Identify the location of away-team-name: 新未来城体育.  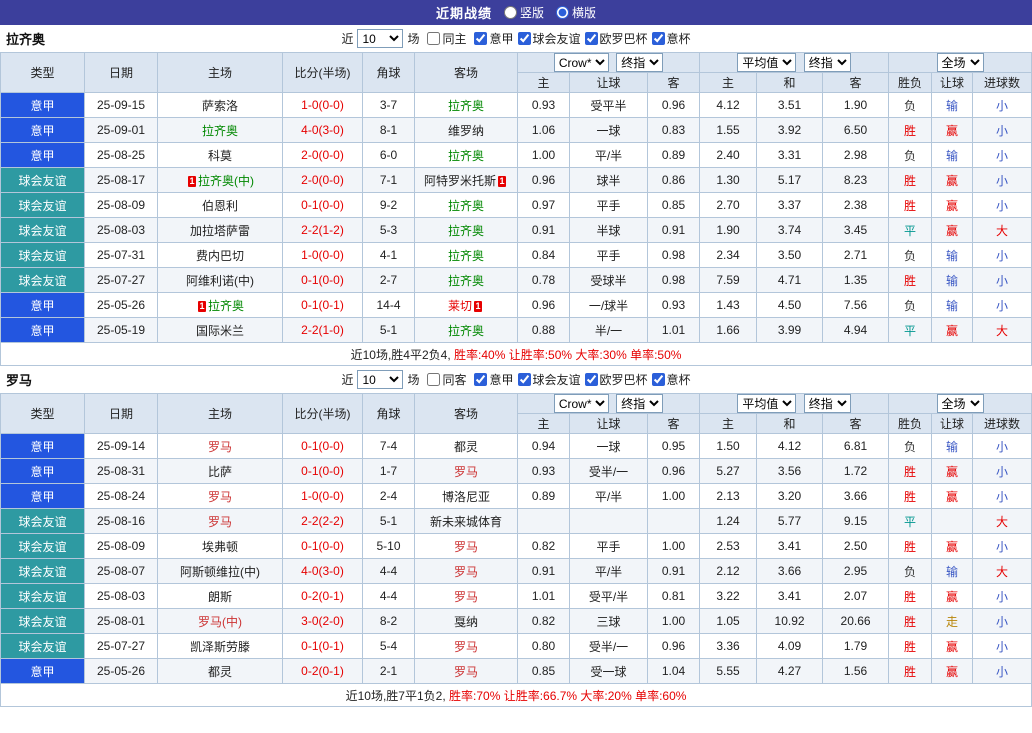
(466, 522).